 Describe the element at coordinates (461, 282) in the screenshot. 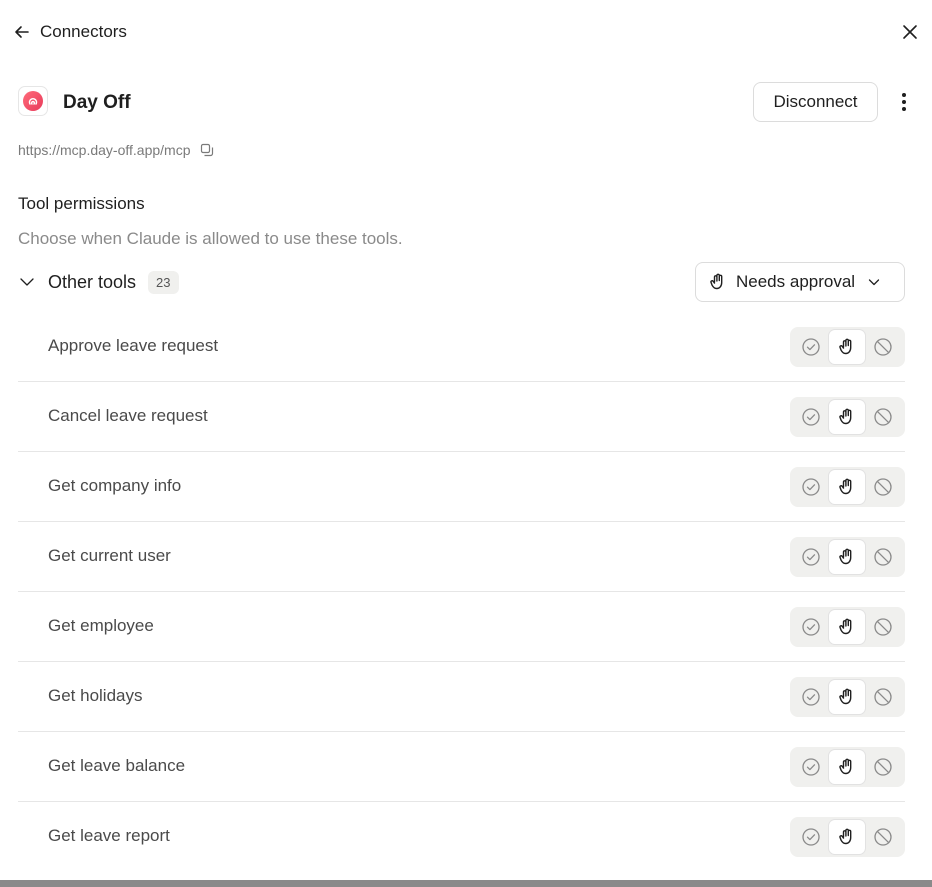

I see `tool-group-row: Other tools 23 Needs approval` at that location.